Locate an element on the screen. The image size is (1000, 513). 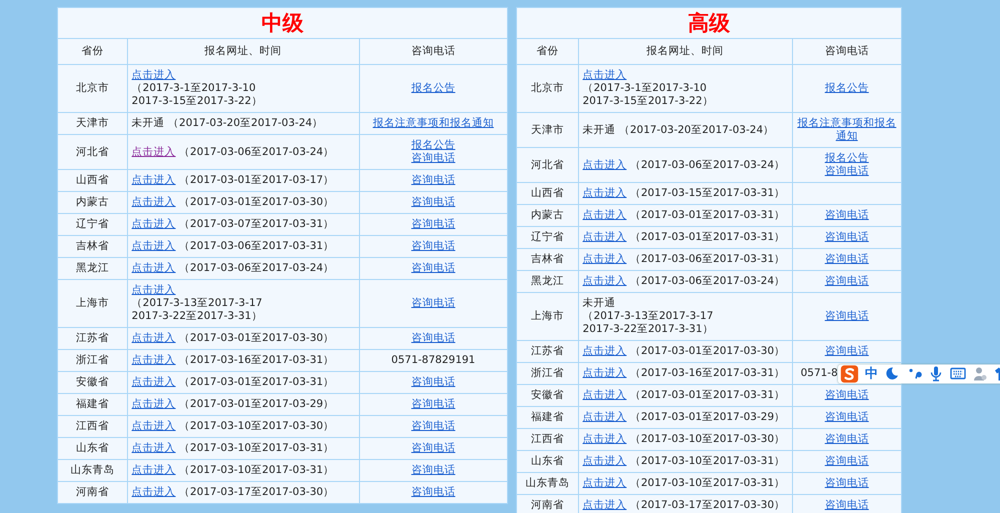
province-name: 河南省 is located at coordinates (547, 505).